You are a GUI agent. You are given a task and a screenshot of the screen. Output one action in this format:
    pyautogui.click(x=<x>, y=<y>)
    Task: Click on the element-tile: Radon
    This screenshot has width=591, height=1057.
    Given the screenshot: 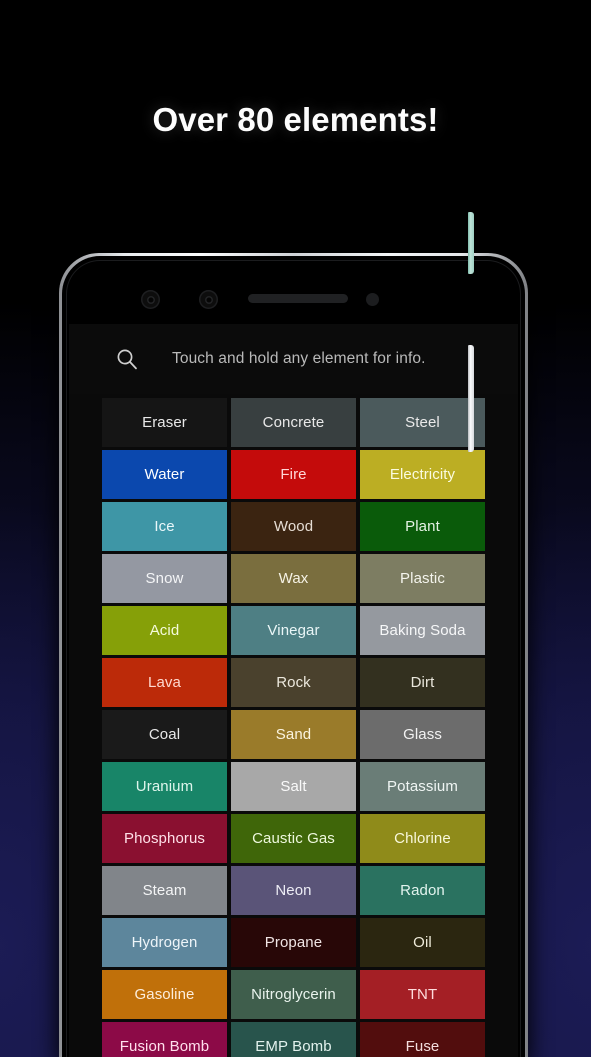 What is the action you would take?
    pyautogui.click(x=422, y=890)
    